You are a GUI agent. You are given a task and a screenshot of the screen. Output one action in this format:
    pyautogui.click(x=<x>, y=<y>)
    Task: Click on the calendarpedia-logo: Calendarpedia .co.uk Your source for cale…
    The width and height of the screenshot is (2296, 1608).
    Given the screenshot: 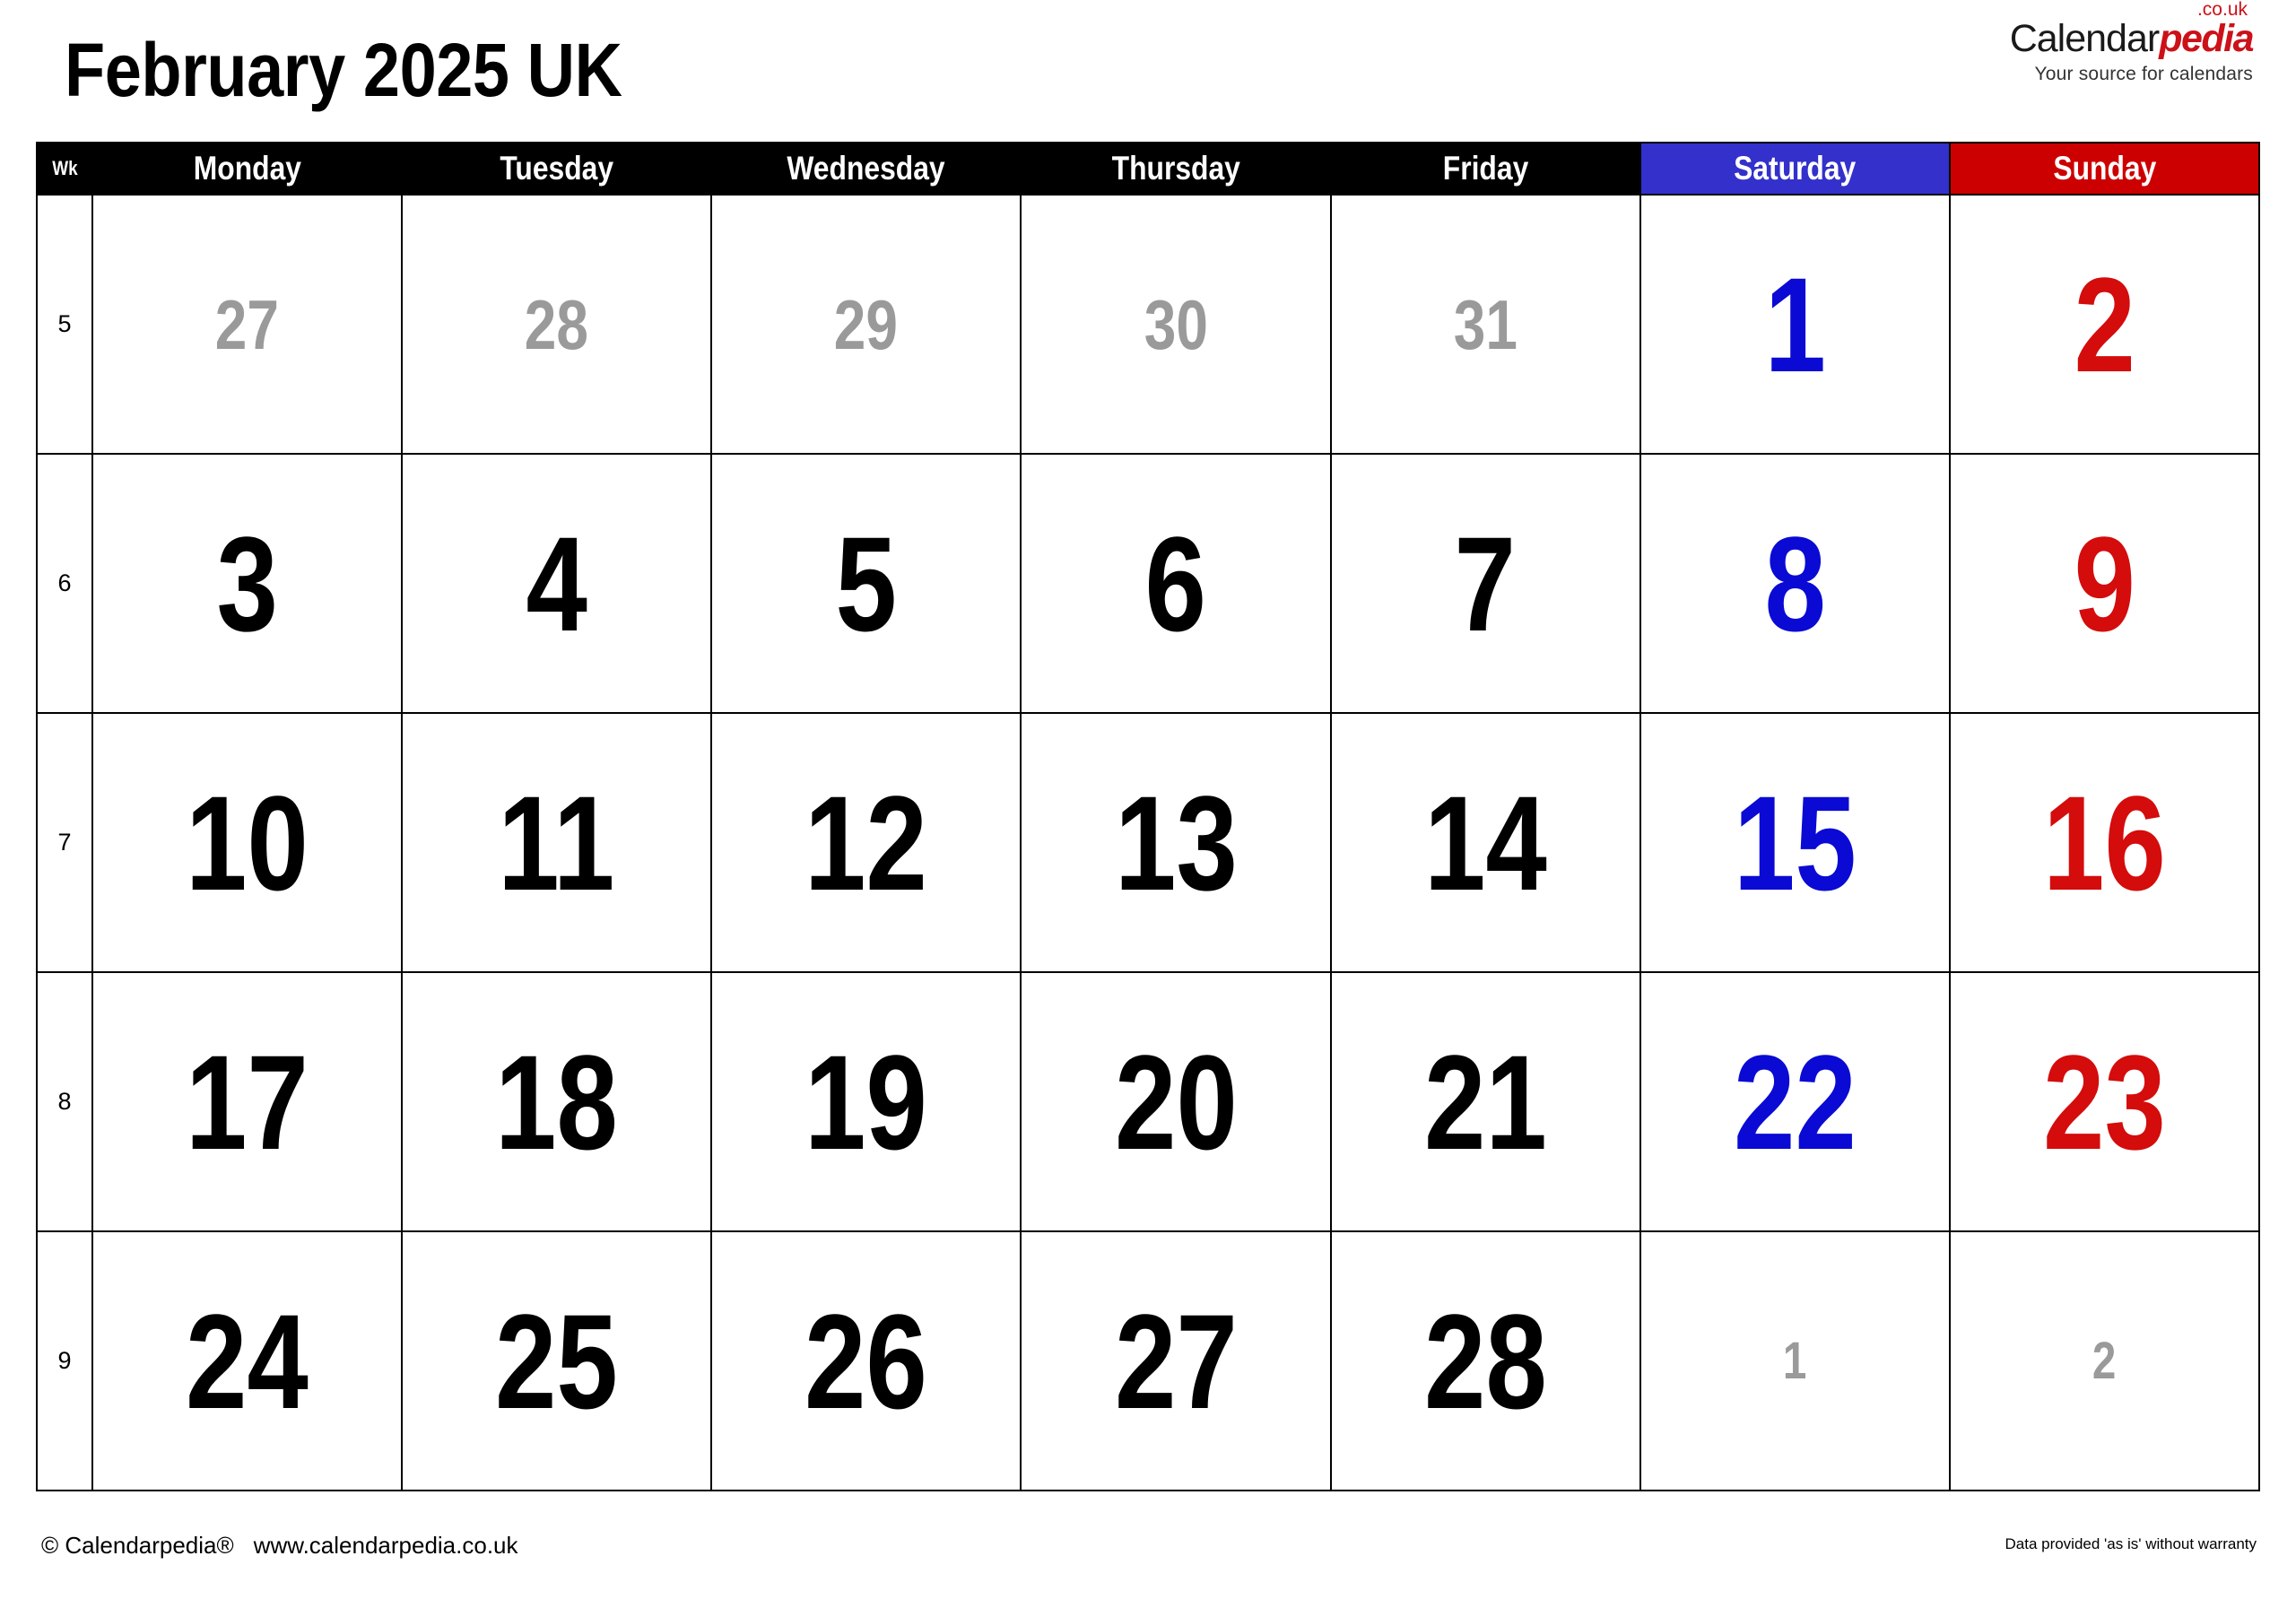 What is the action you would take?
    pyautogui.click(x=2132, y=42)
    